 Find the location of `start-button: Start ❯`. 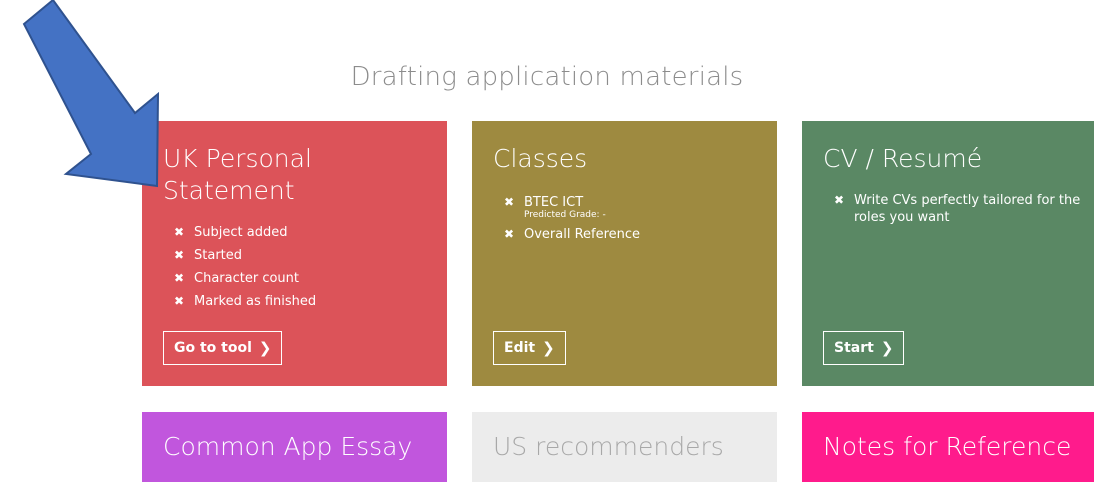

start-button: Start ❯ is located at coordinates (864, 348).